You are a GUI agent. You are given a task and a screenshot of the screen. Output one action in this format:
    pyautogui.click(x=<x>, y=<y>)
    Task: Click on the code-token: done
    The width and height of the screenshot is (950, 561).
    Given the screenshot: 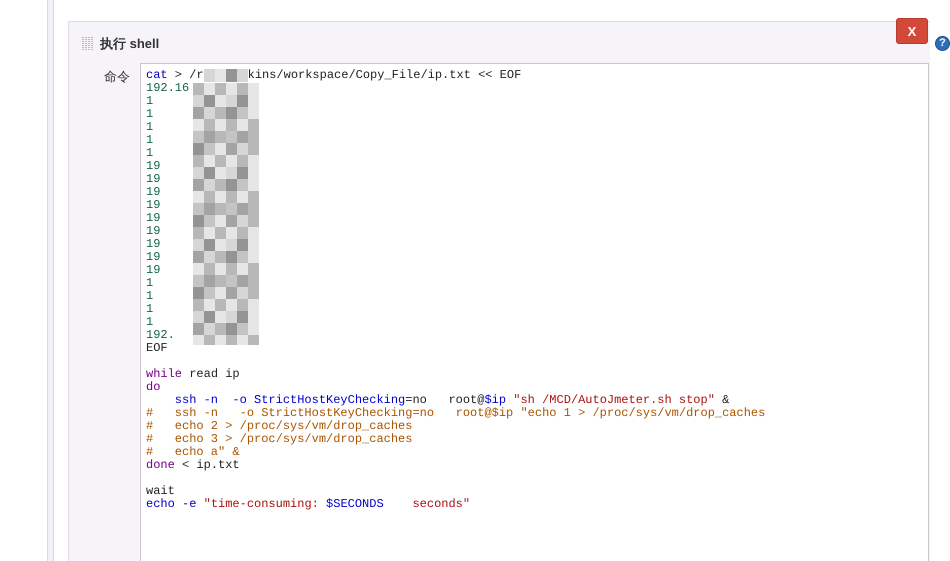 What is the action you would take?
    pyautogui.click(x=160, y=465)
    